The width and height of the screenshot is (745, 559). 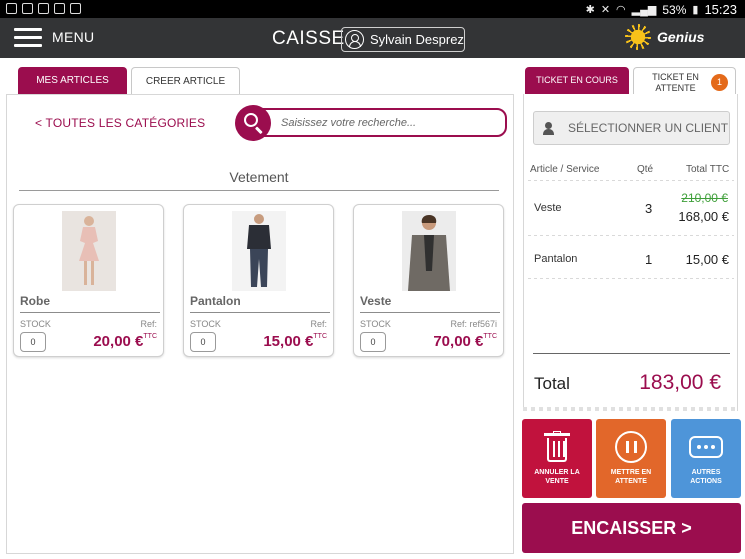 I want to click on product-name: Veste, so click(x=376, y=301).